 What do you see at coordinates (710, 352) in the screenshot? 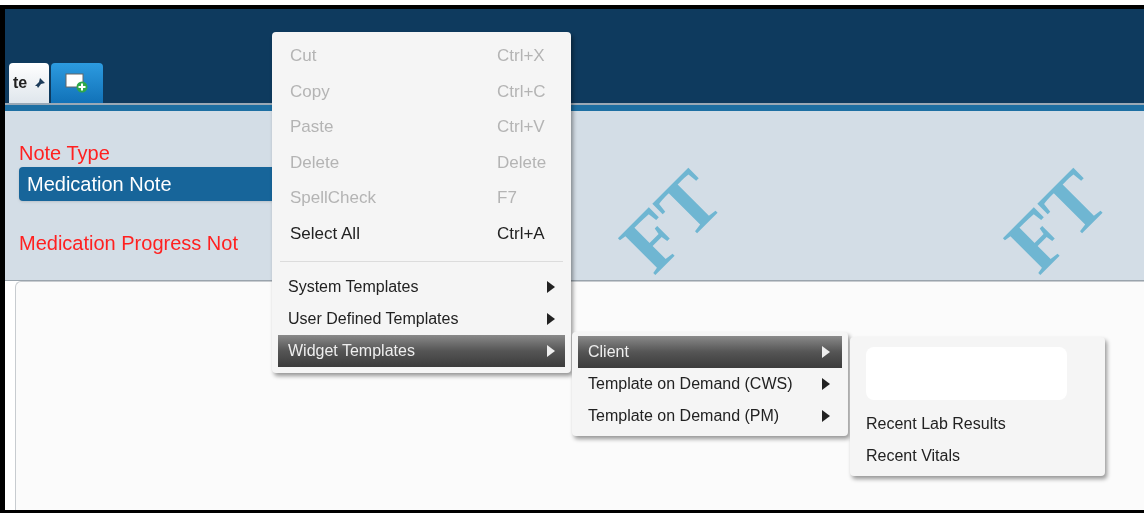
I see `submenu-item: Client` at bounding box center [710, 352].